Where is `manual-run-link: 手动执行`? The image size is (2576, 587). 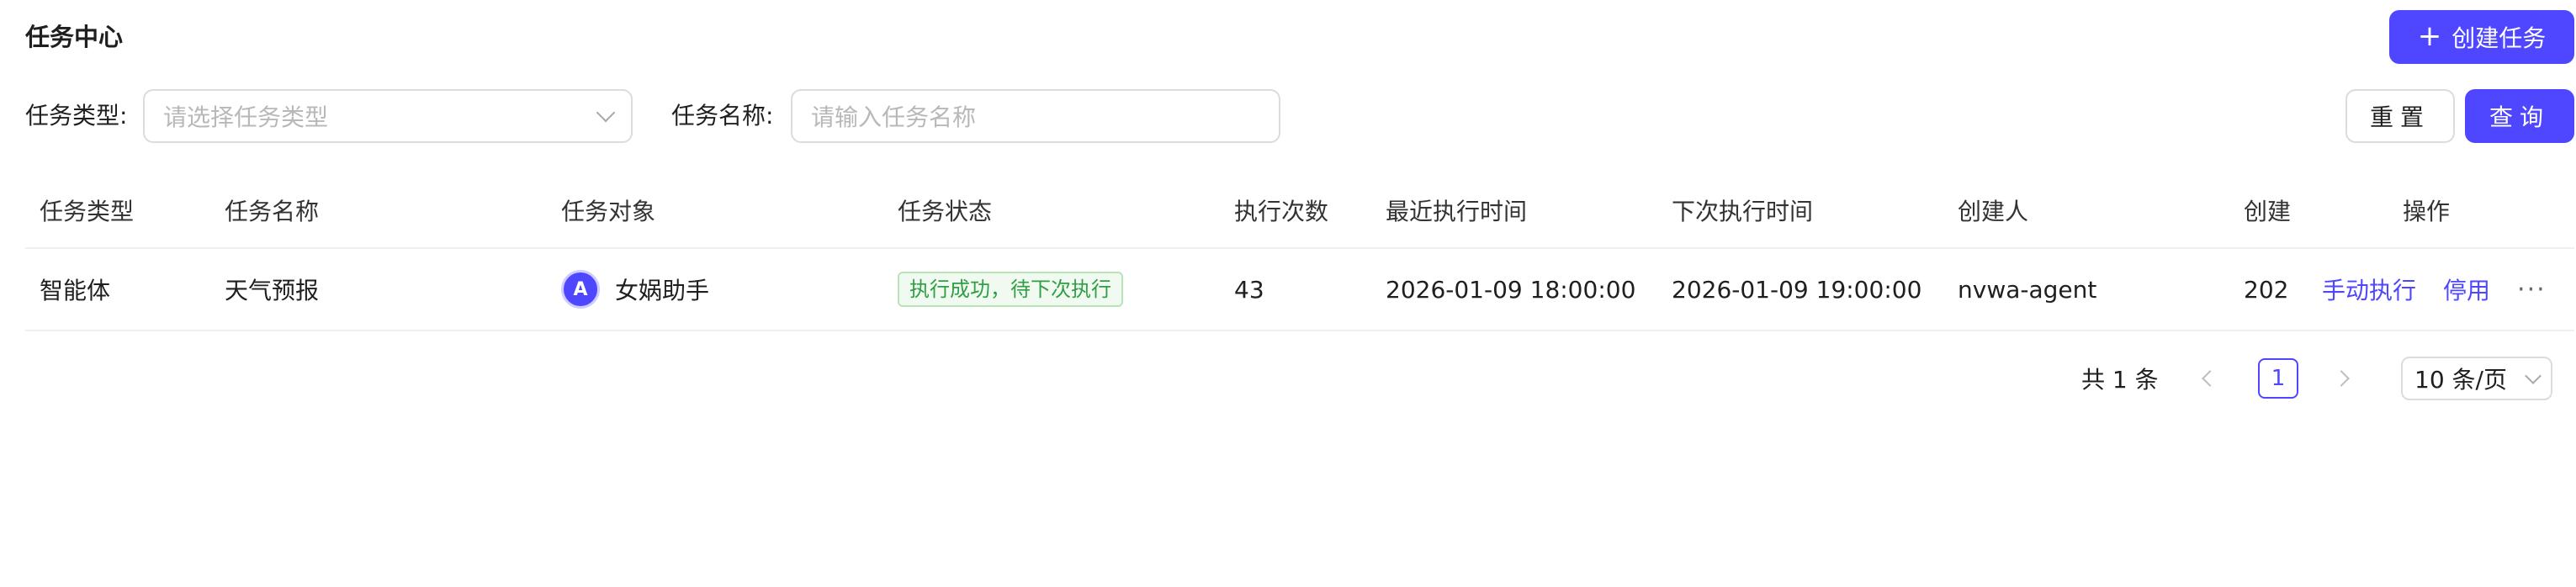 manual-run-link: 手动执行 is located at coordinates (2369, 289).